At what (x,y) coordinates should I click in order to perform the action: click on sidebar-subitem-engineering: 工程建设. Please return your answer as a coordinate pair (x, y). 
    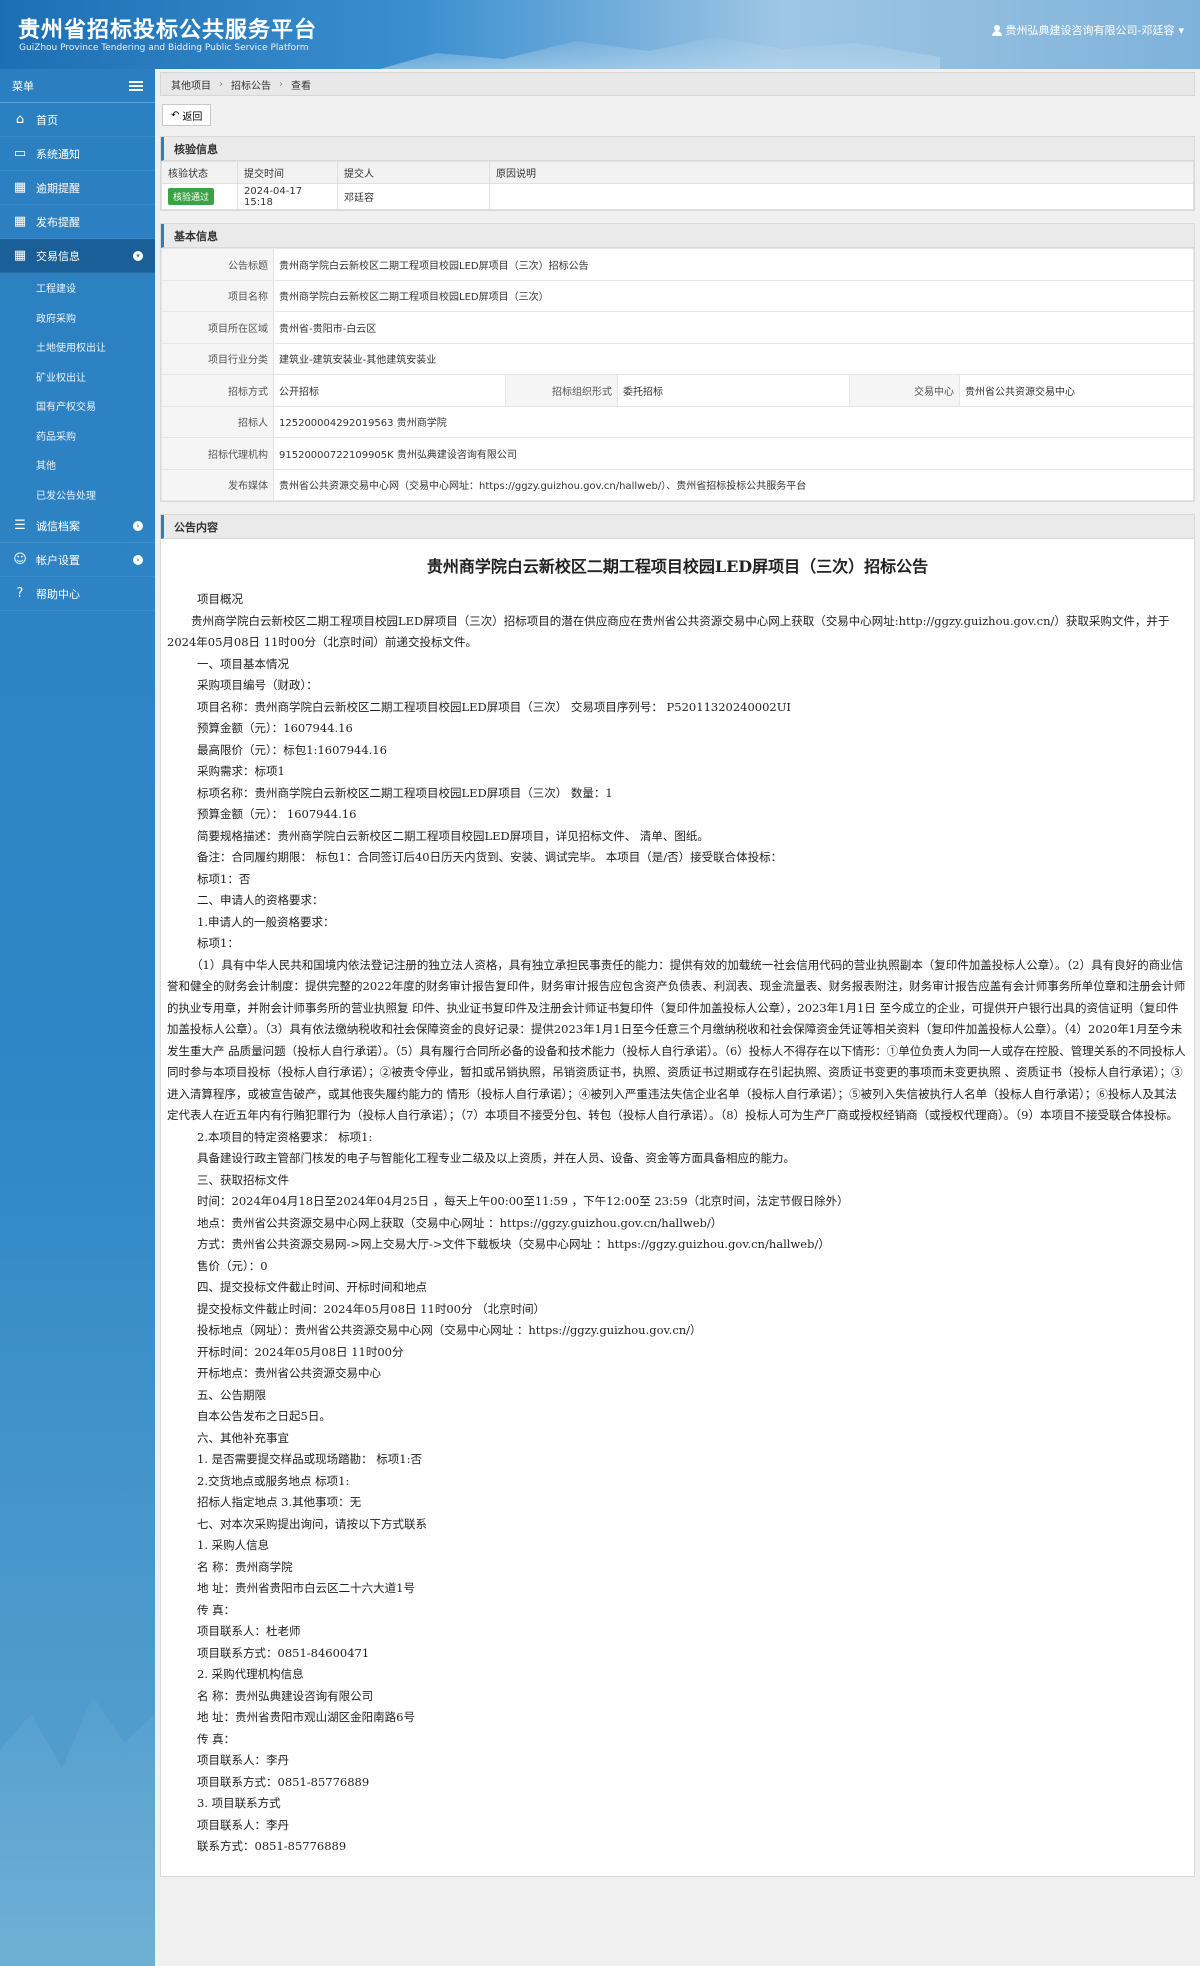
    Looking at the image, I should click on (77, 288).